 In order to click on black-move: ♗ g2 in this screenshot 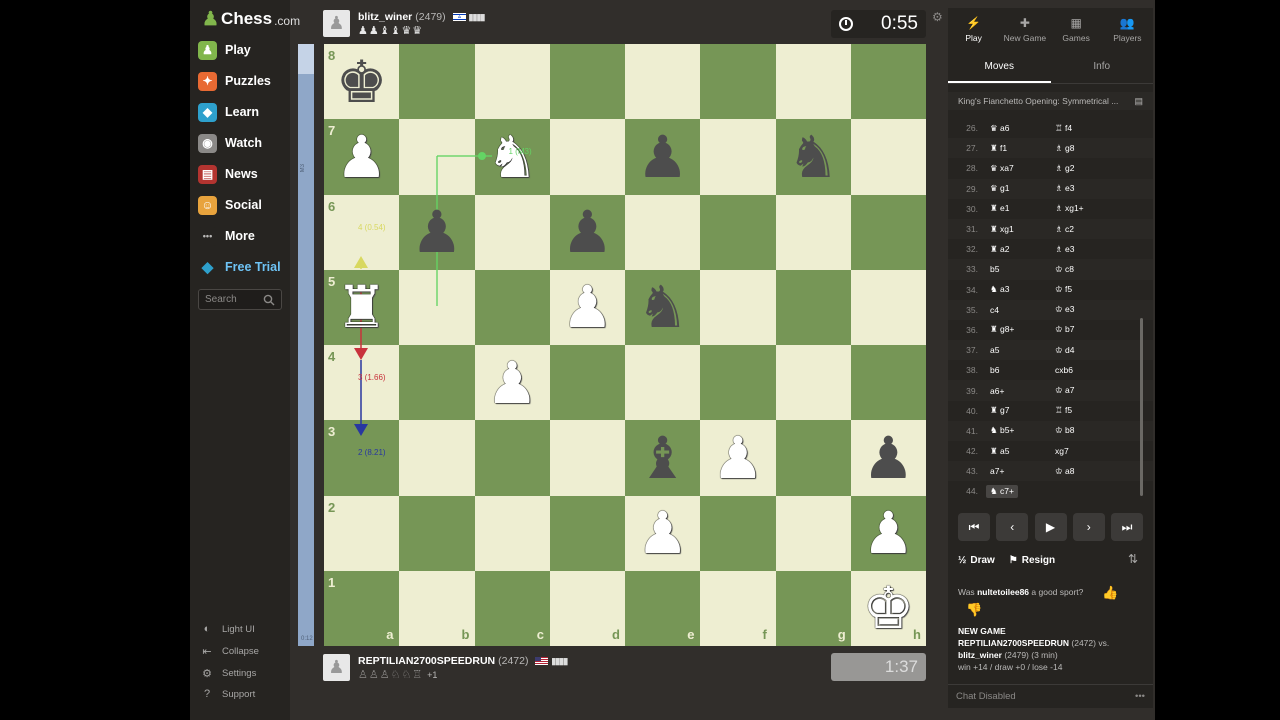, I will do `click(1084, 168)`.